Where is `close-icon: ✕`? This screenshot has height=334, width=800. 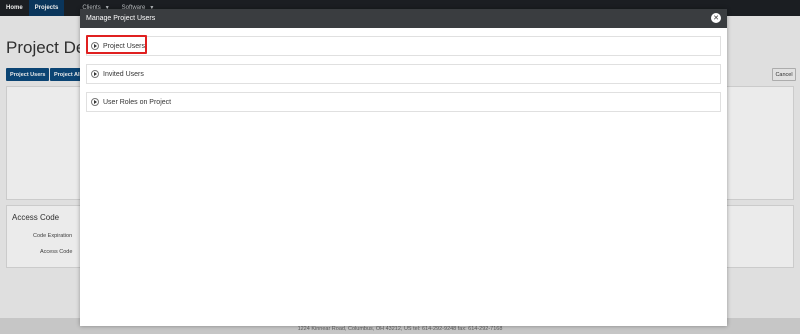
close-icon: ✕ is located at coordinates (716, 18).